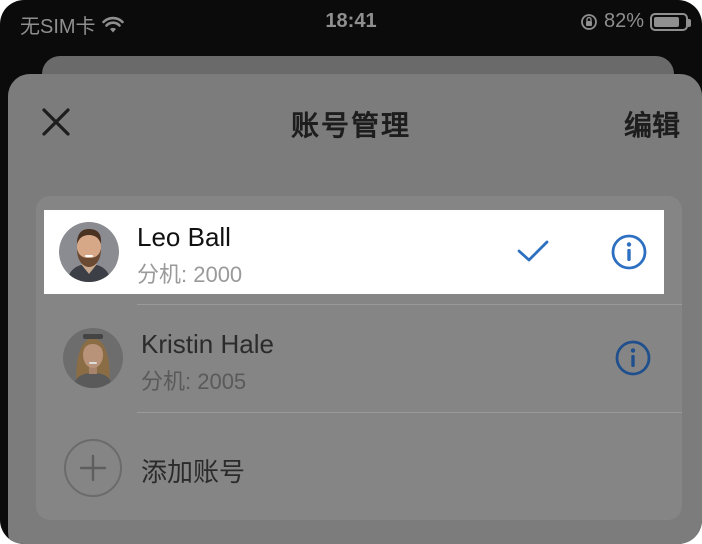  I want to click on account-extension: 分机: 2000, so click(190, 274).